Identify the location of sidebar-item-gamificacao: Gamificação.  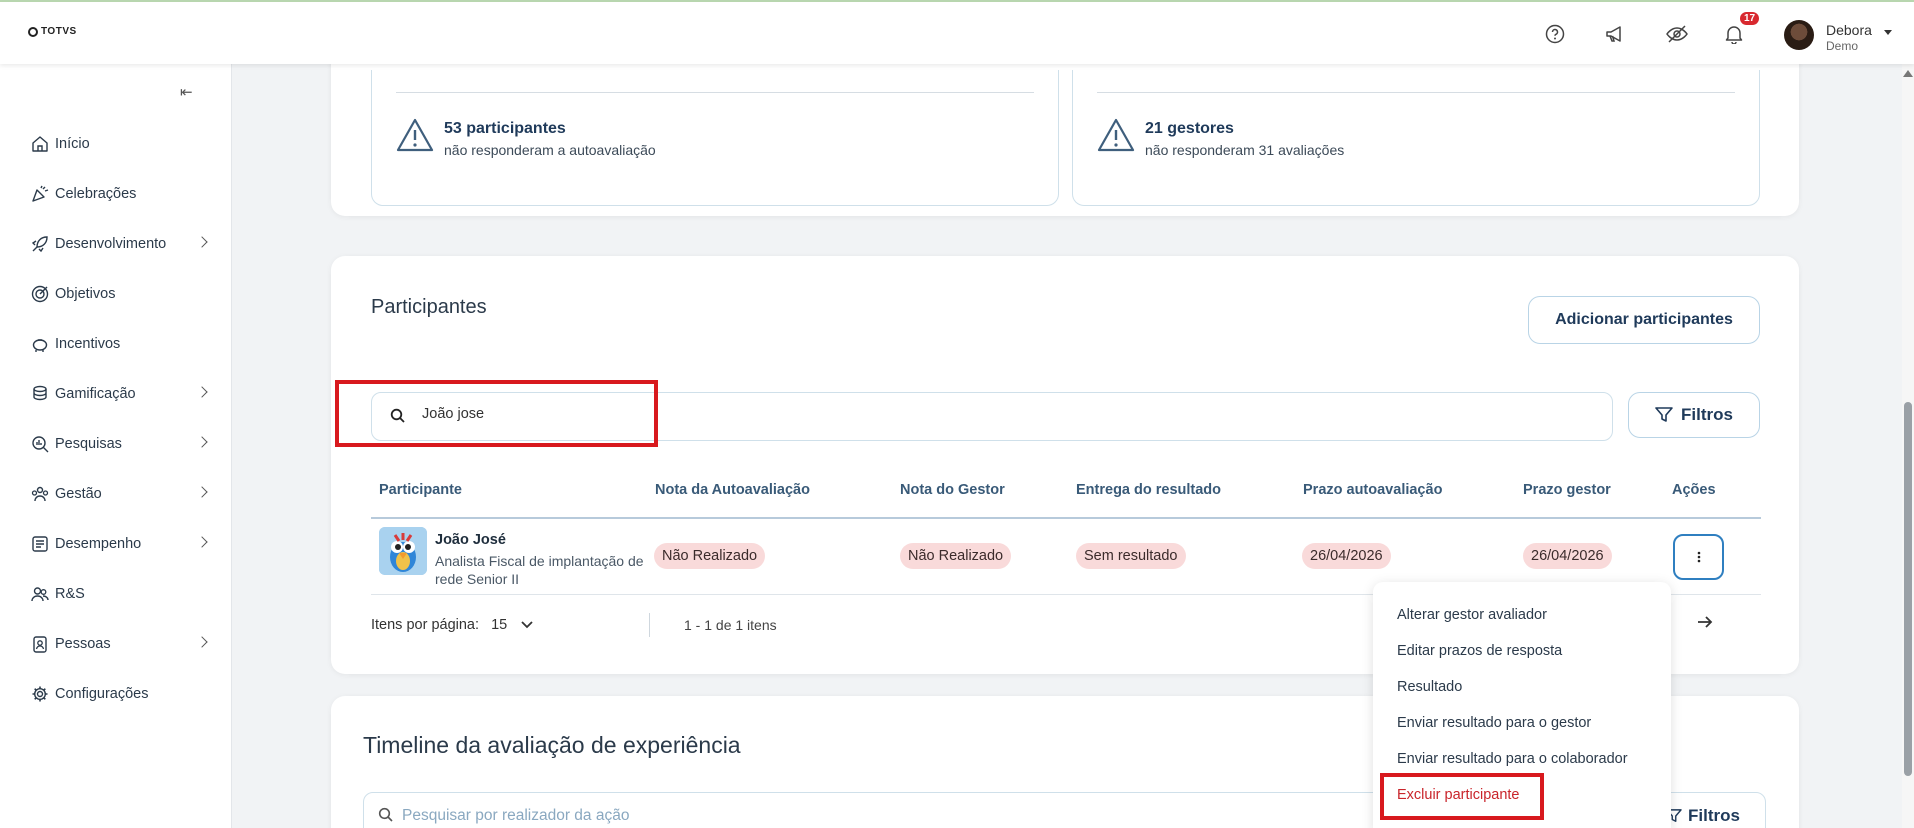
(120, 394).